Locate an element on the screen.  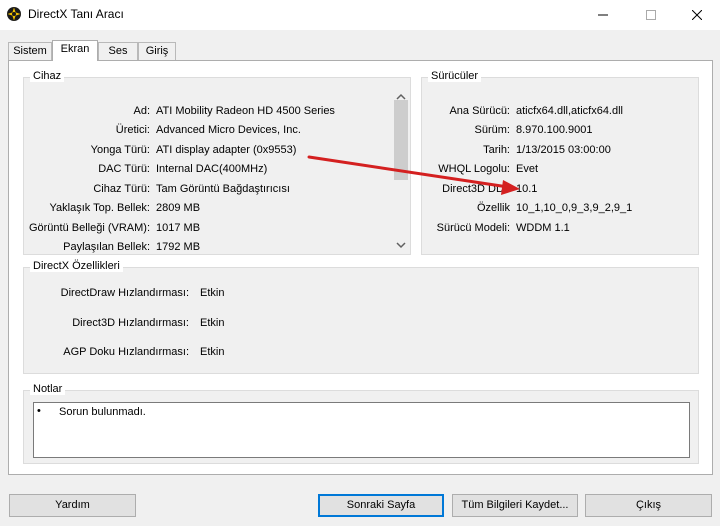
total-memory-label: Yaklaşık Top. Bellek: is located at coordinates (99, 208).